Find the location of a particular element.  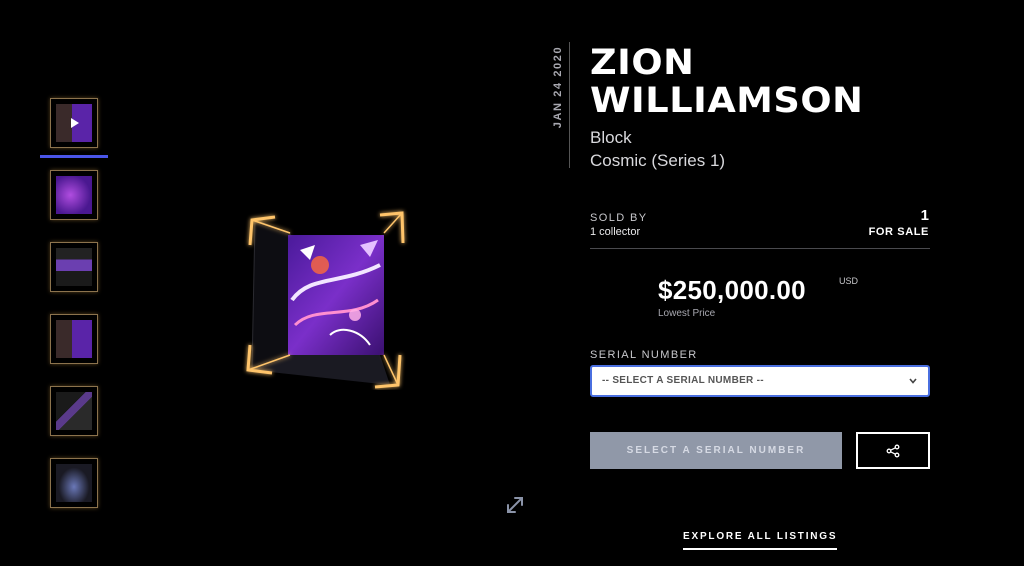

serial-number-select: -- SELECT A SERIAL NUMBER -- is located at coordinates (760, 381).